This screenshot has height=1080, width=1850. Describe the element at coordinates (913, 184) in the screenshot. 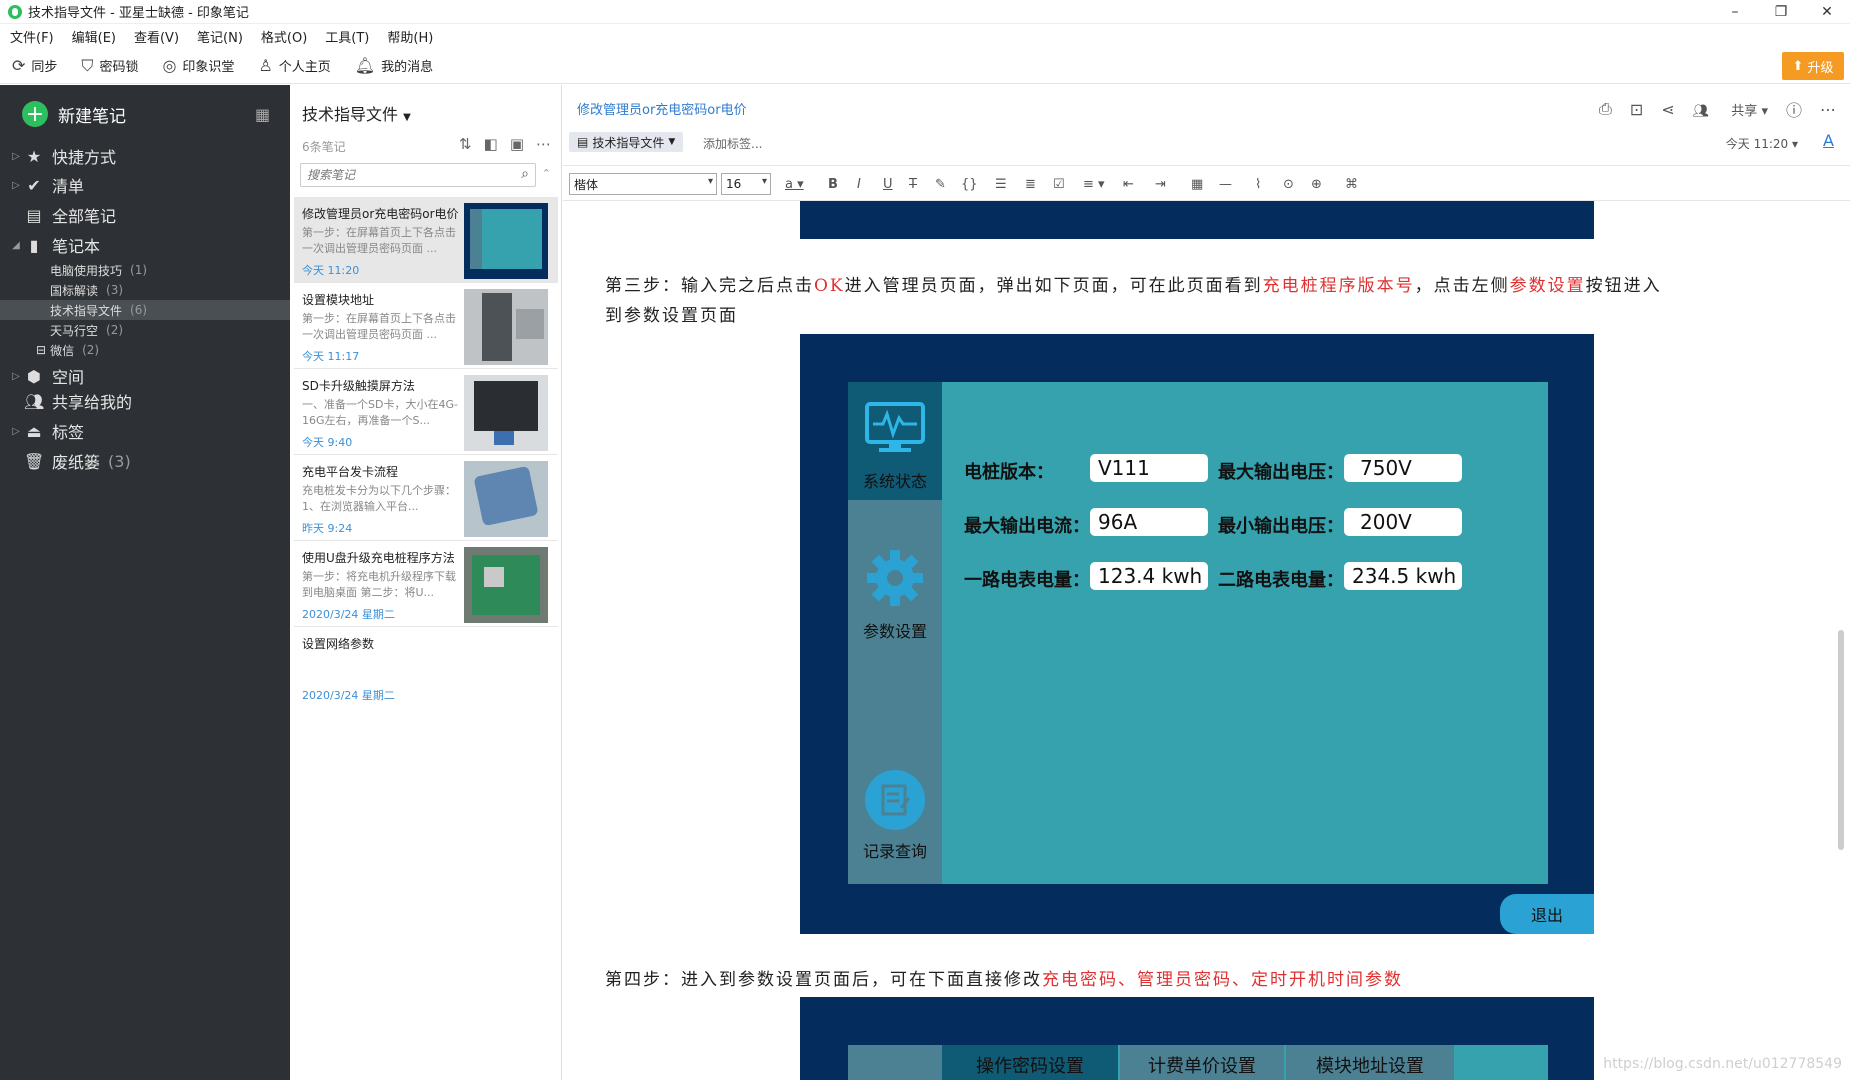

I see `strikethrough-icon: T` at that location.